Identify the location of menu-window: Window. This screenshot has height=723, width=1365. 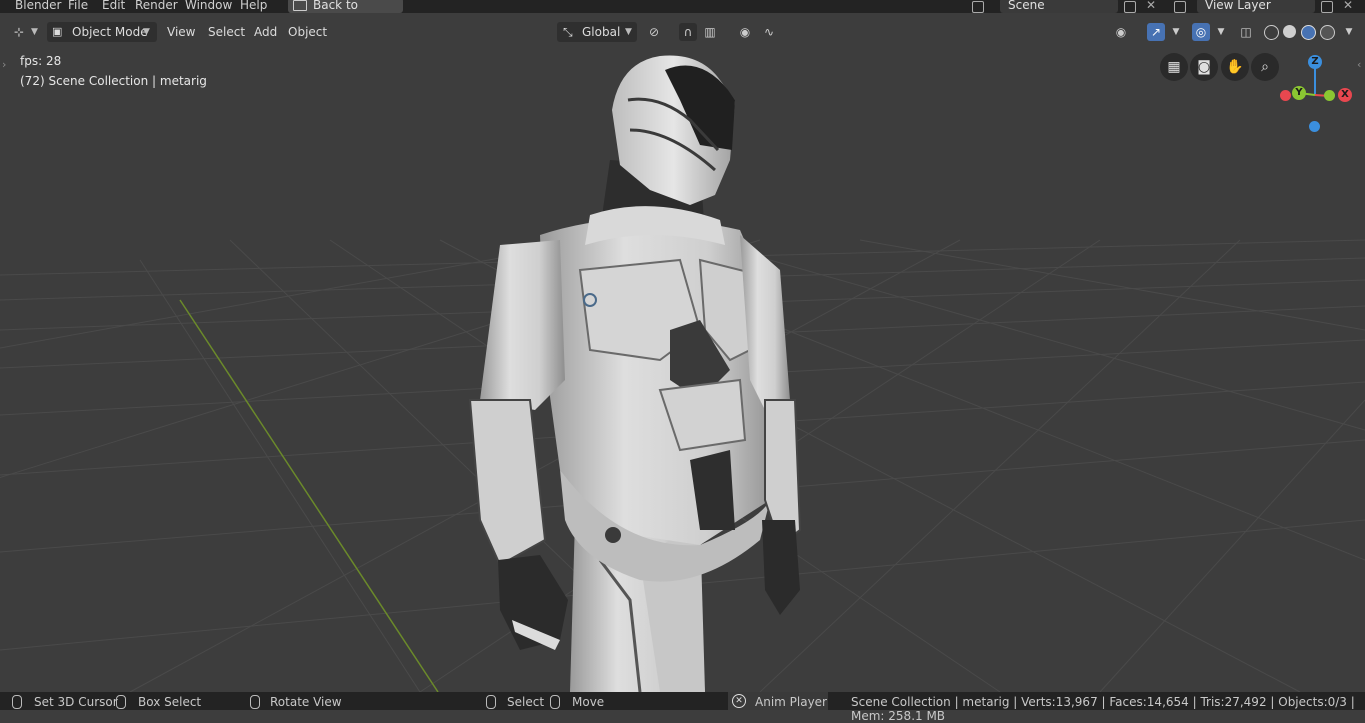
(208, 6).